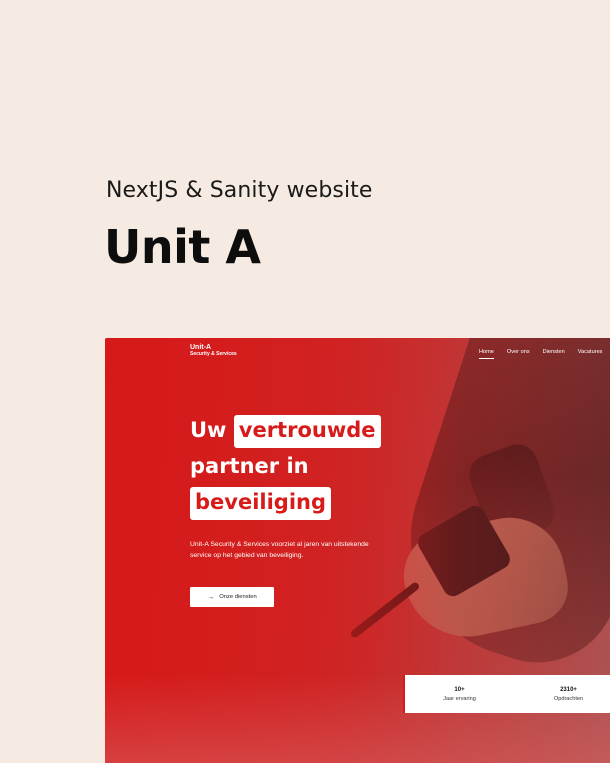 The height and width of the screenshot is (763, 610). I want to click on hero-title-line-2: partner in, so click(249, 466).